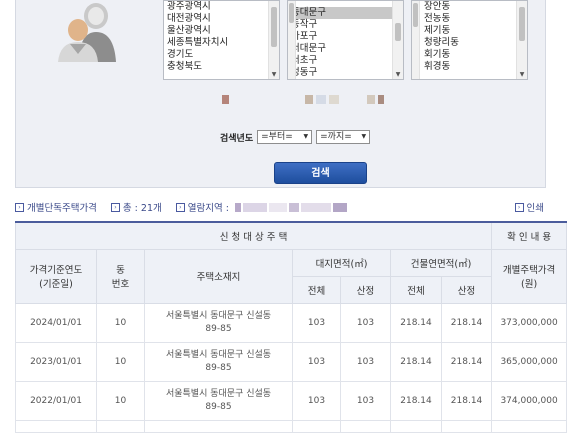  What do you see at coordinates (56, 322) in the screenshot?
I see `year-cell: 2024/01/01` at bounding box center [56, 322].